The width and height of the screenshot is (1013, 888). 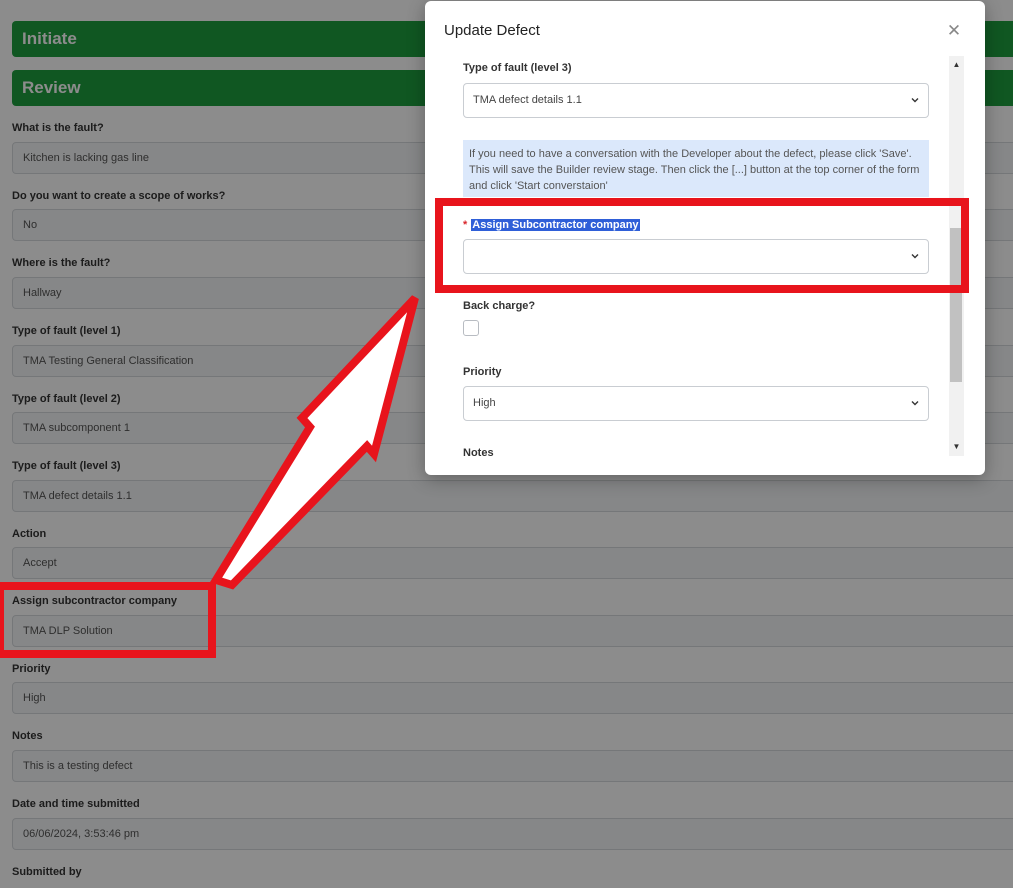 I want to click on assign-company-label-text: Assign Subcontractor company, so click(x=555, y=225).